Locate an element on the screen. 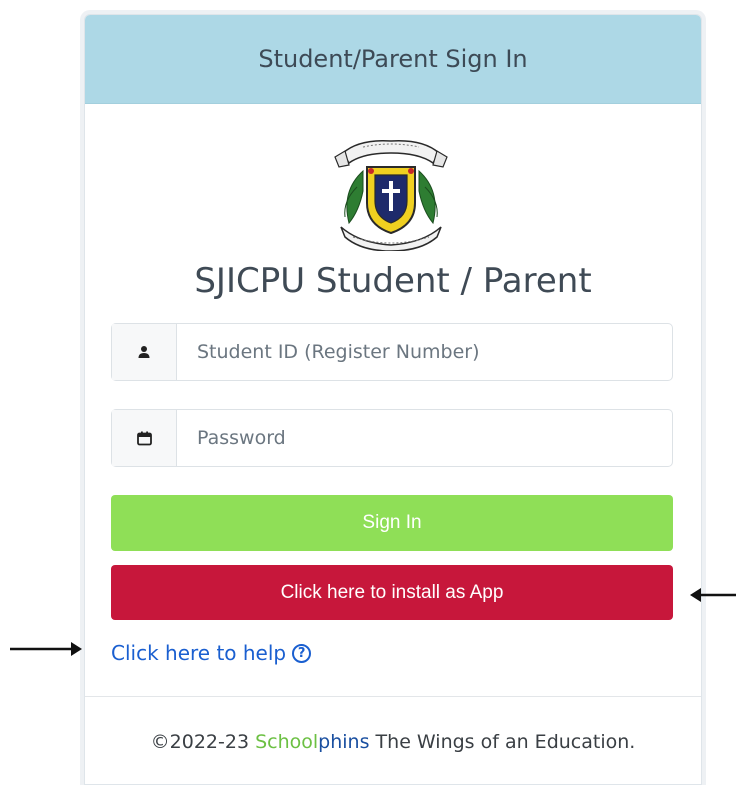 The width and height of the screenshot is (736, 785). footer-tagline: The Wings of an Education. is located at coordinates (502, 742).